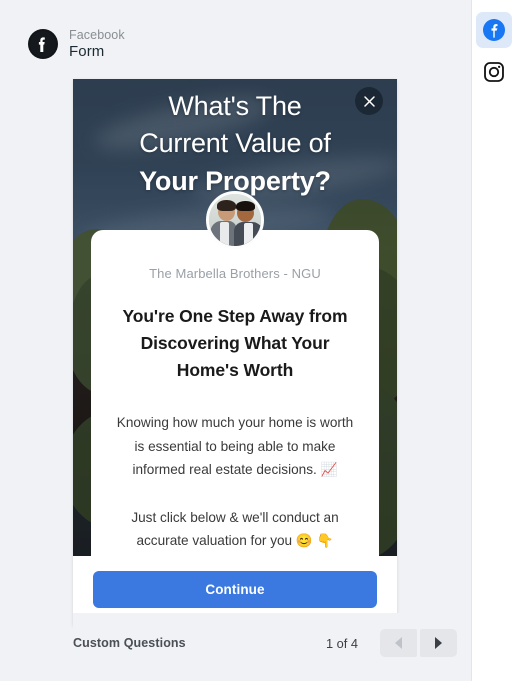  I want to click on chevron-left-icon, so click(398, 643).